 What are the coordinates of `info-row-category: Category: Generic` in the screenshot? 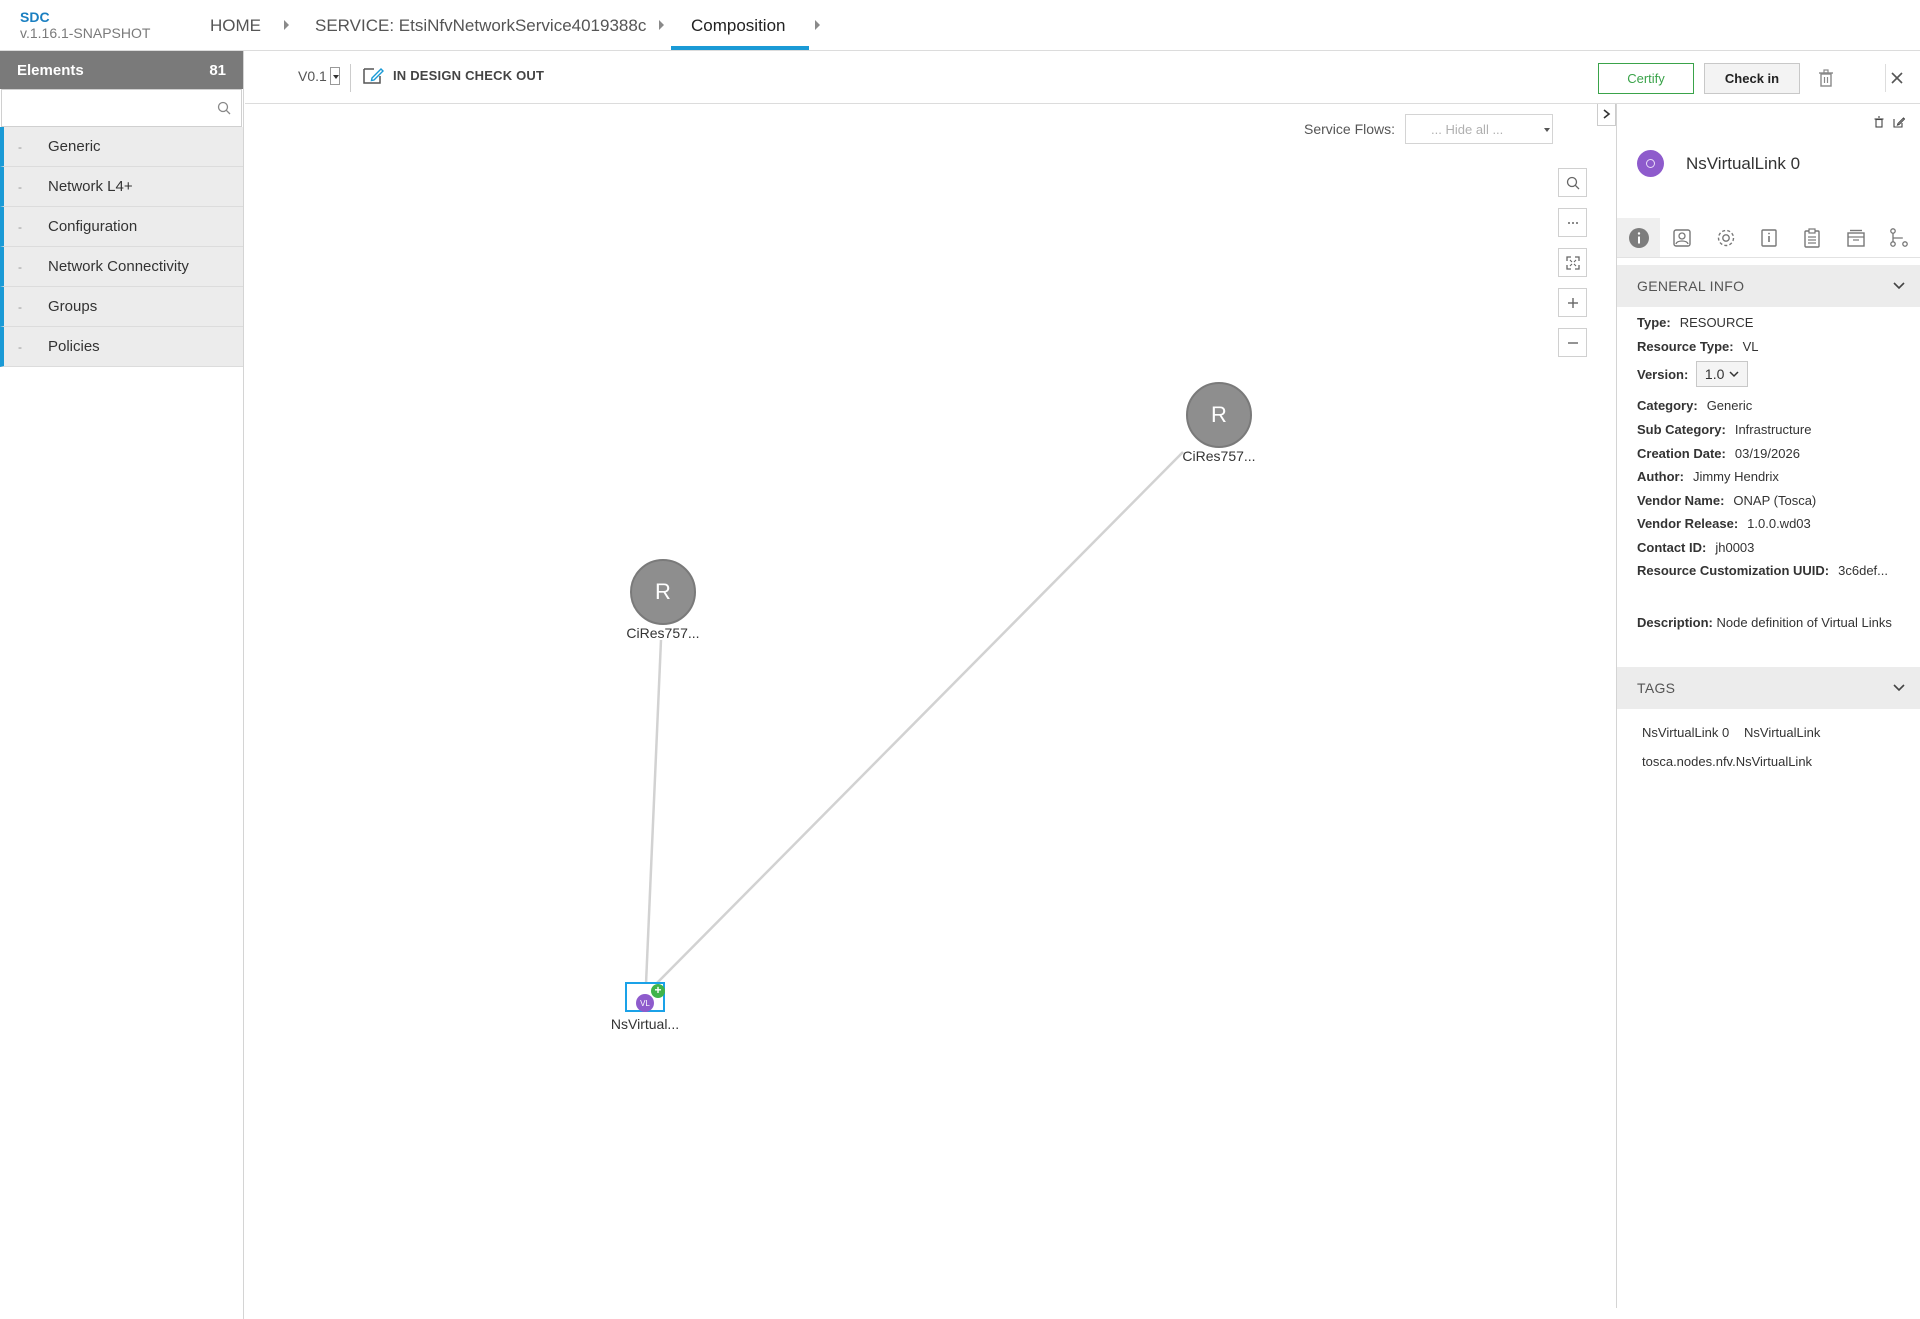 It's located at (1694, 405).